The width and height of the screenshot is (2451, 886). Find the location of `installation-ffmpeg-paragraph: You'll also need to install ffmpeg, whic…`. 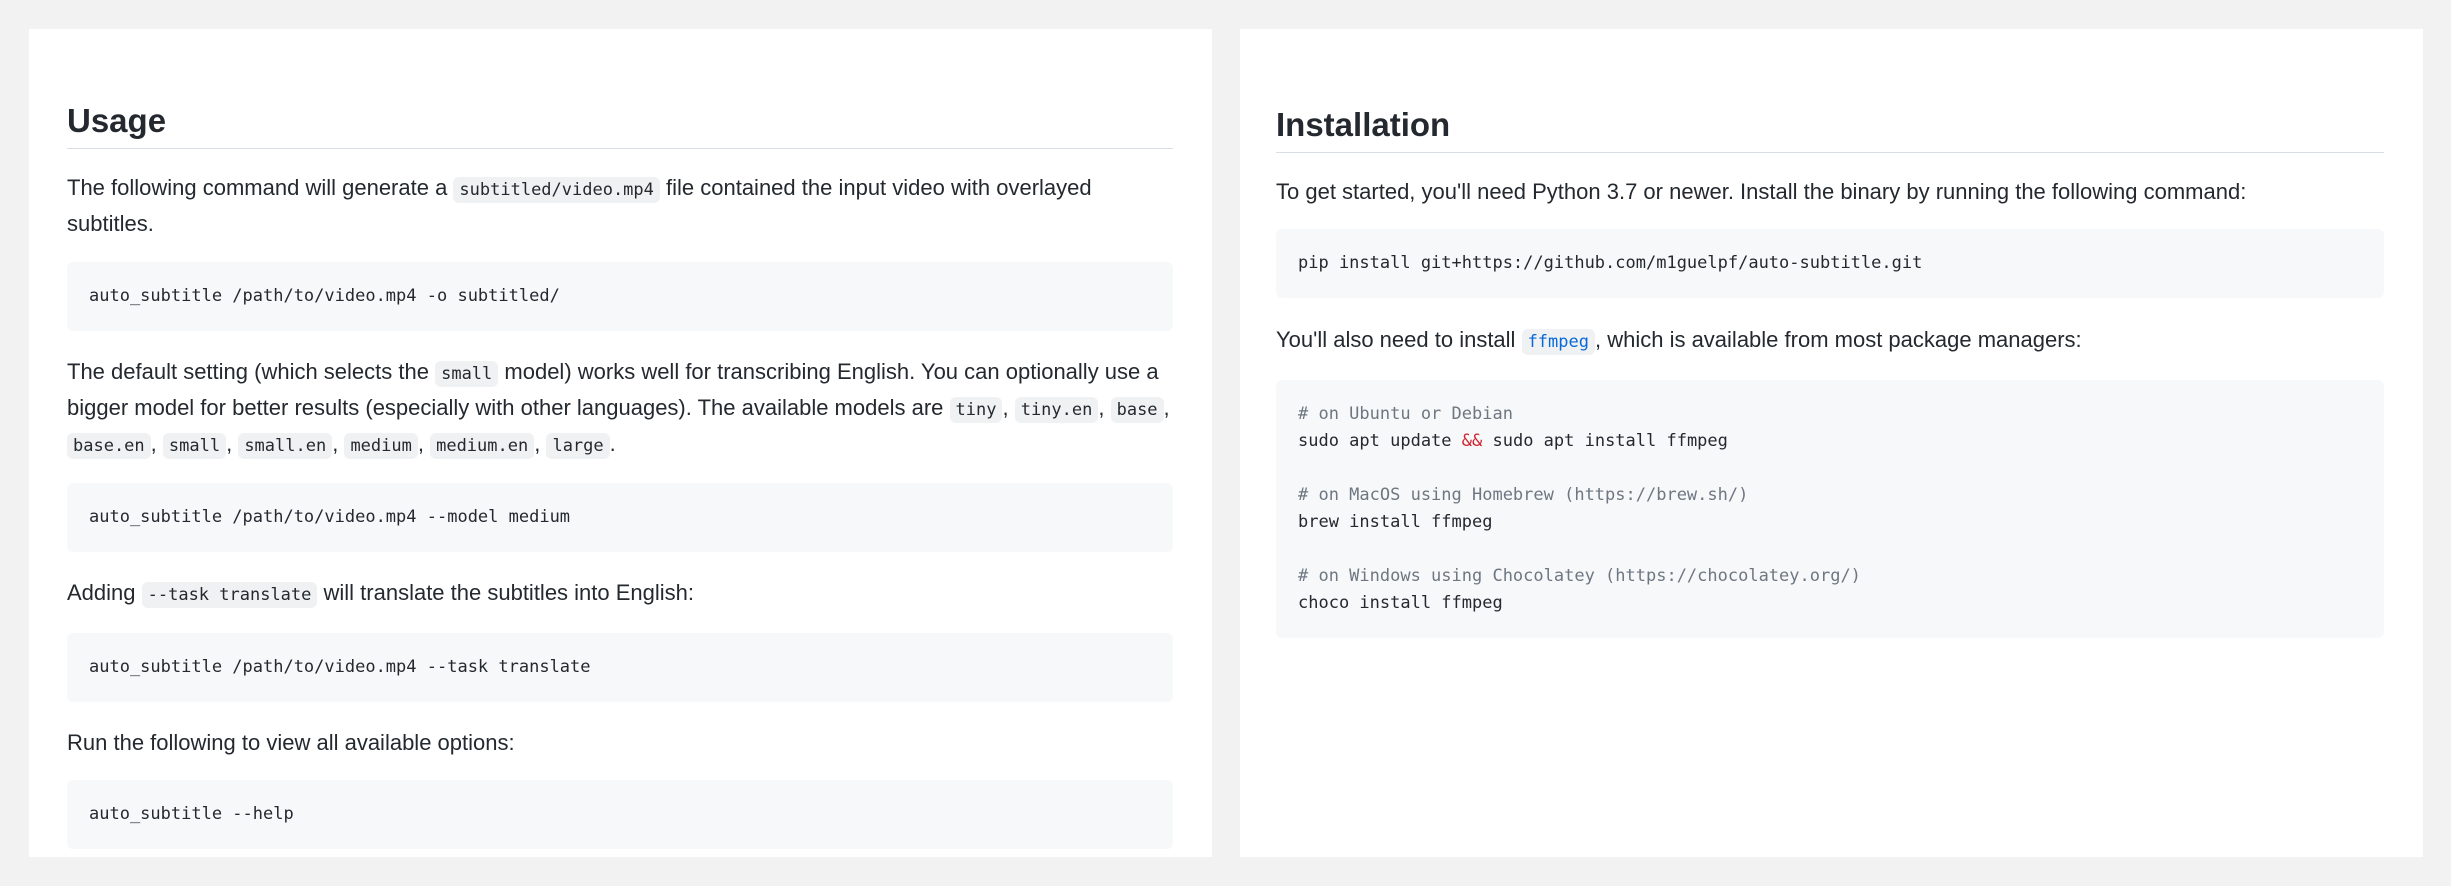

installation-ffmpeg-paragraph: You'll also need to install ffmpeg, whic… is located at coordinates (1830, 341).